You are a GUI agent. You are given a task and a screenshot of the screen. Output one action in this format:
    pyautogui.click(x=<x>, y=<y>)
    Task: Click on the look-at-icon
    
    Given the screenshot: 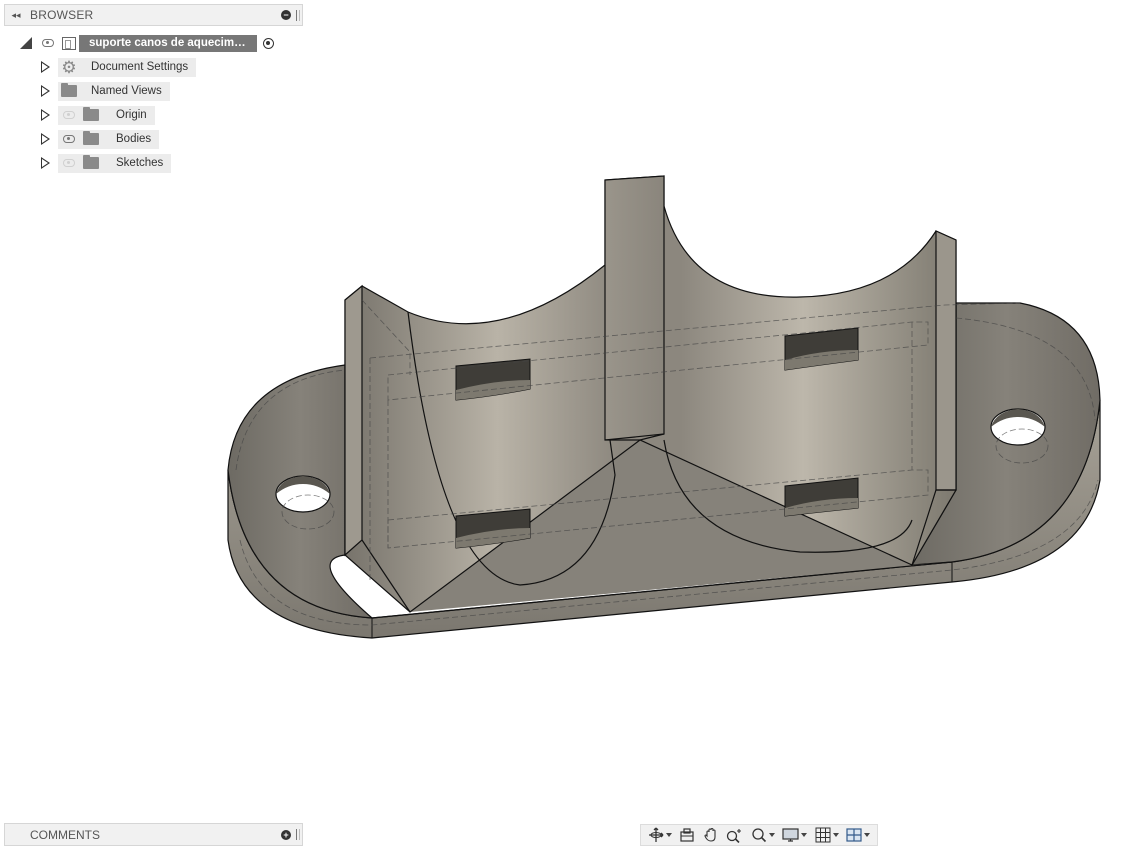 What is the action you would take?
    pyautogui.click(x=687, y=835)
    